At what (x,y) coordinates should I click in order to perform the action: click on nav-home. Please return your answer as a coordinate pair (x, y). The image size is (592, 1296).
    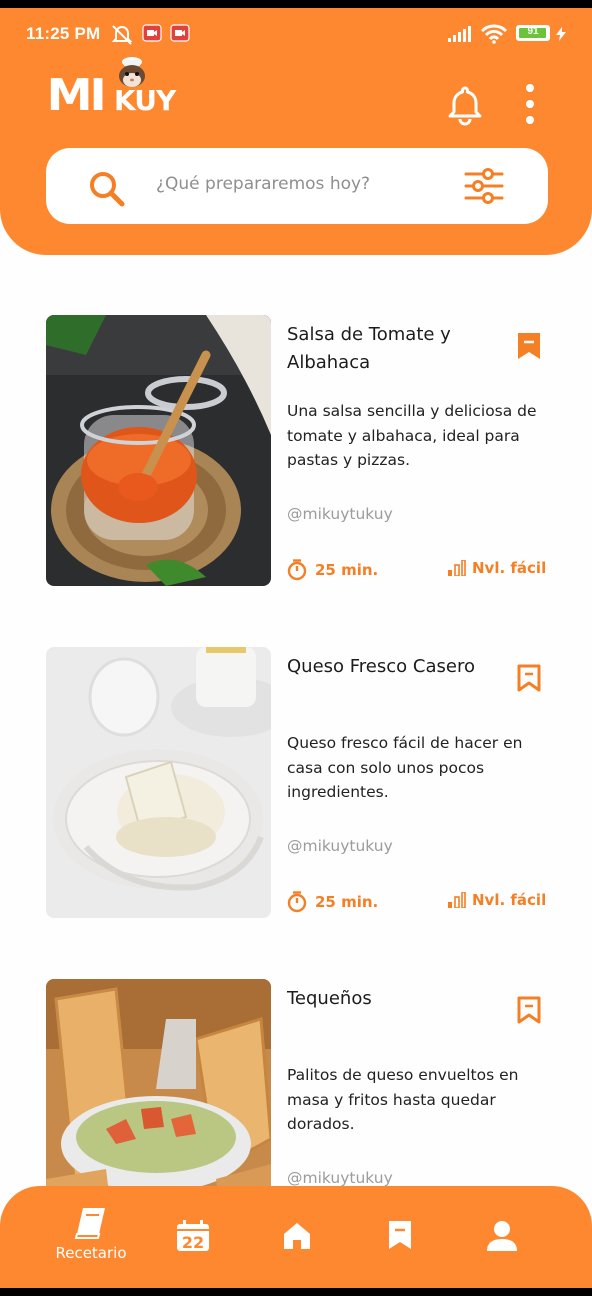
    Looking at the image, I should click on (297, 1242).